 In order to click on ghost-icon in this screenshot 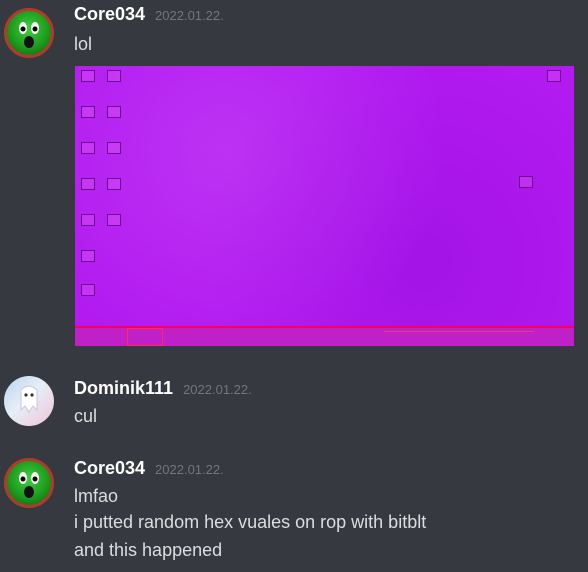, I will do `click(29, 399)`.